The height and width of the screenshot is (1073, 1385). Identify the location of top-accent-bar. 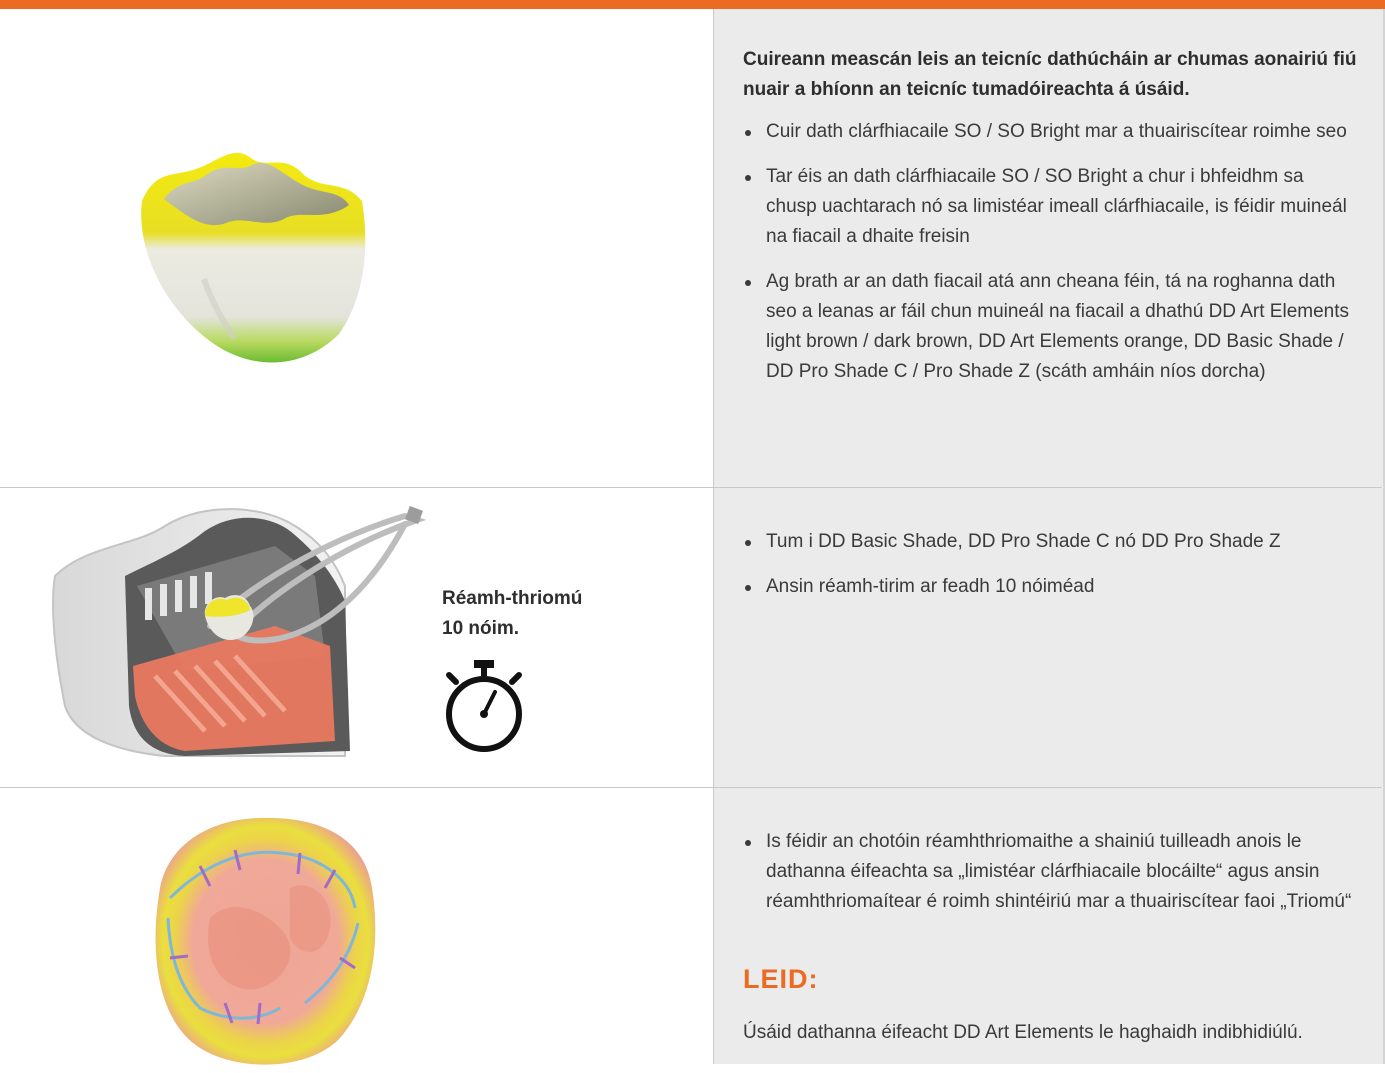
(692, 4).